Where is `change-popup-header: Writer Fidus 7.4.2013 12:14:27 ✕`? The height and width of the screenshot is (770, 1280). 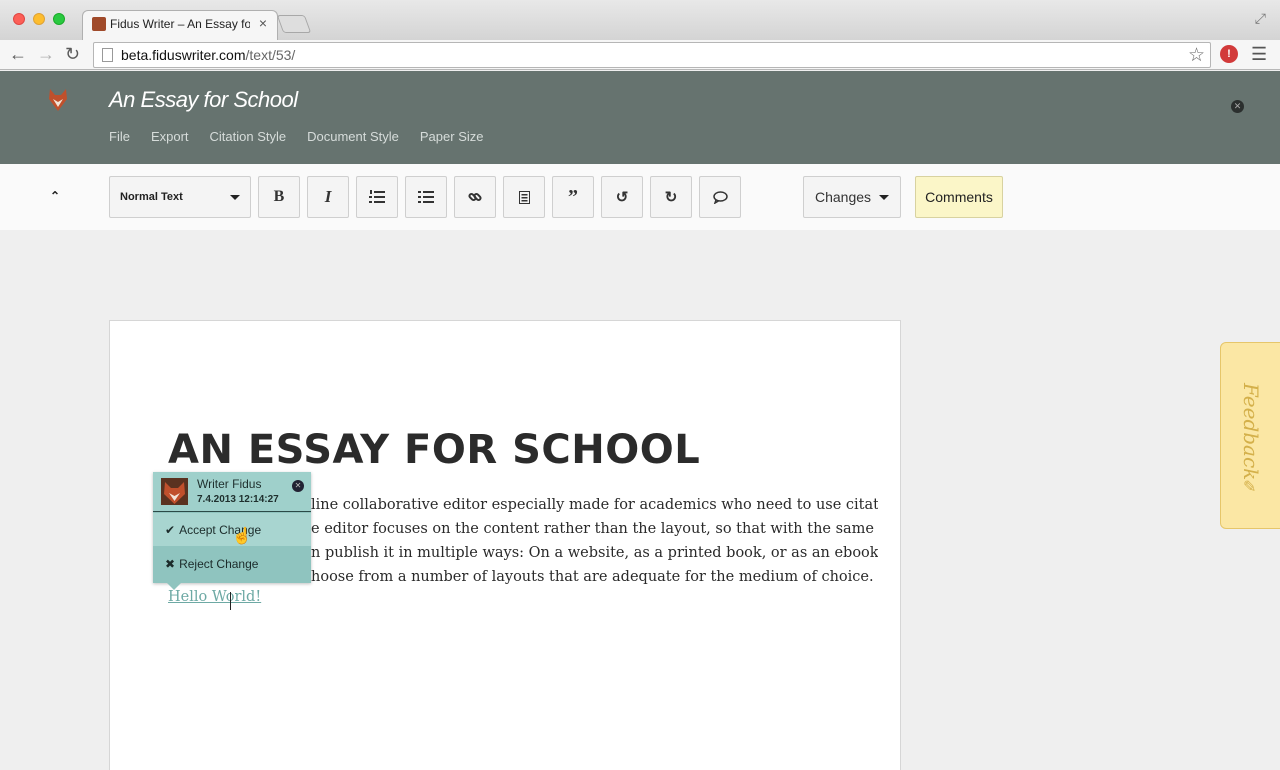 change-popup-header: Writer Fidus 7.4.2013 12:14:27 ✕ is located at coordinates (232, 492).